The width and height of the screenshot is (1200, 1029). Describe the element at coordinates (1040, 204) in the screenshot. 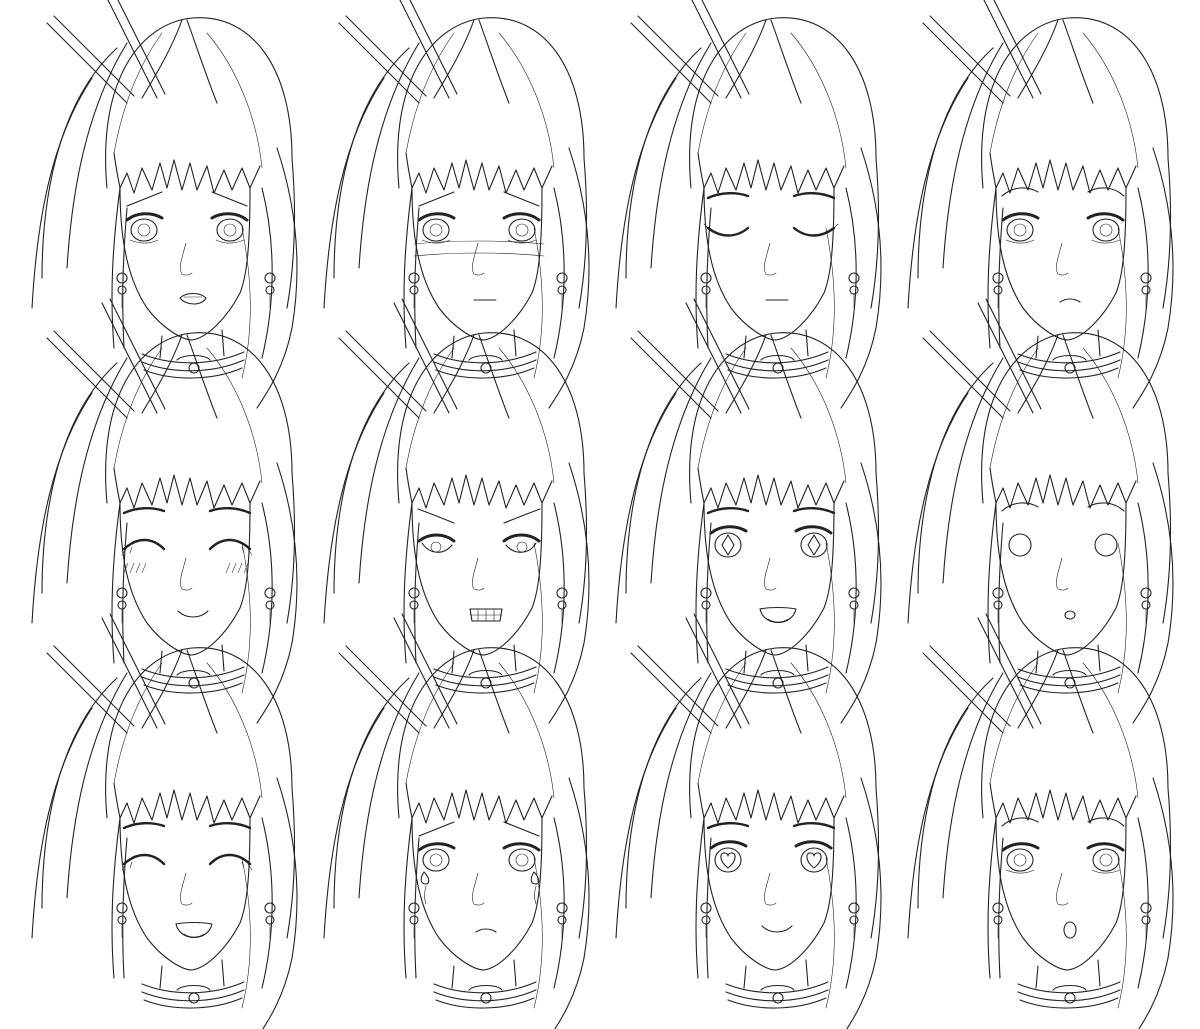

I see `face-concerned` at that location.